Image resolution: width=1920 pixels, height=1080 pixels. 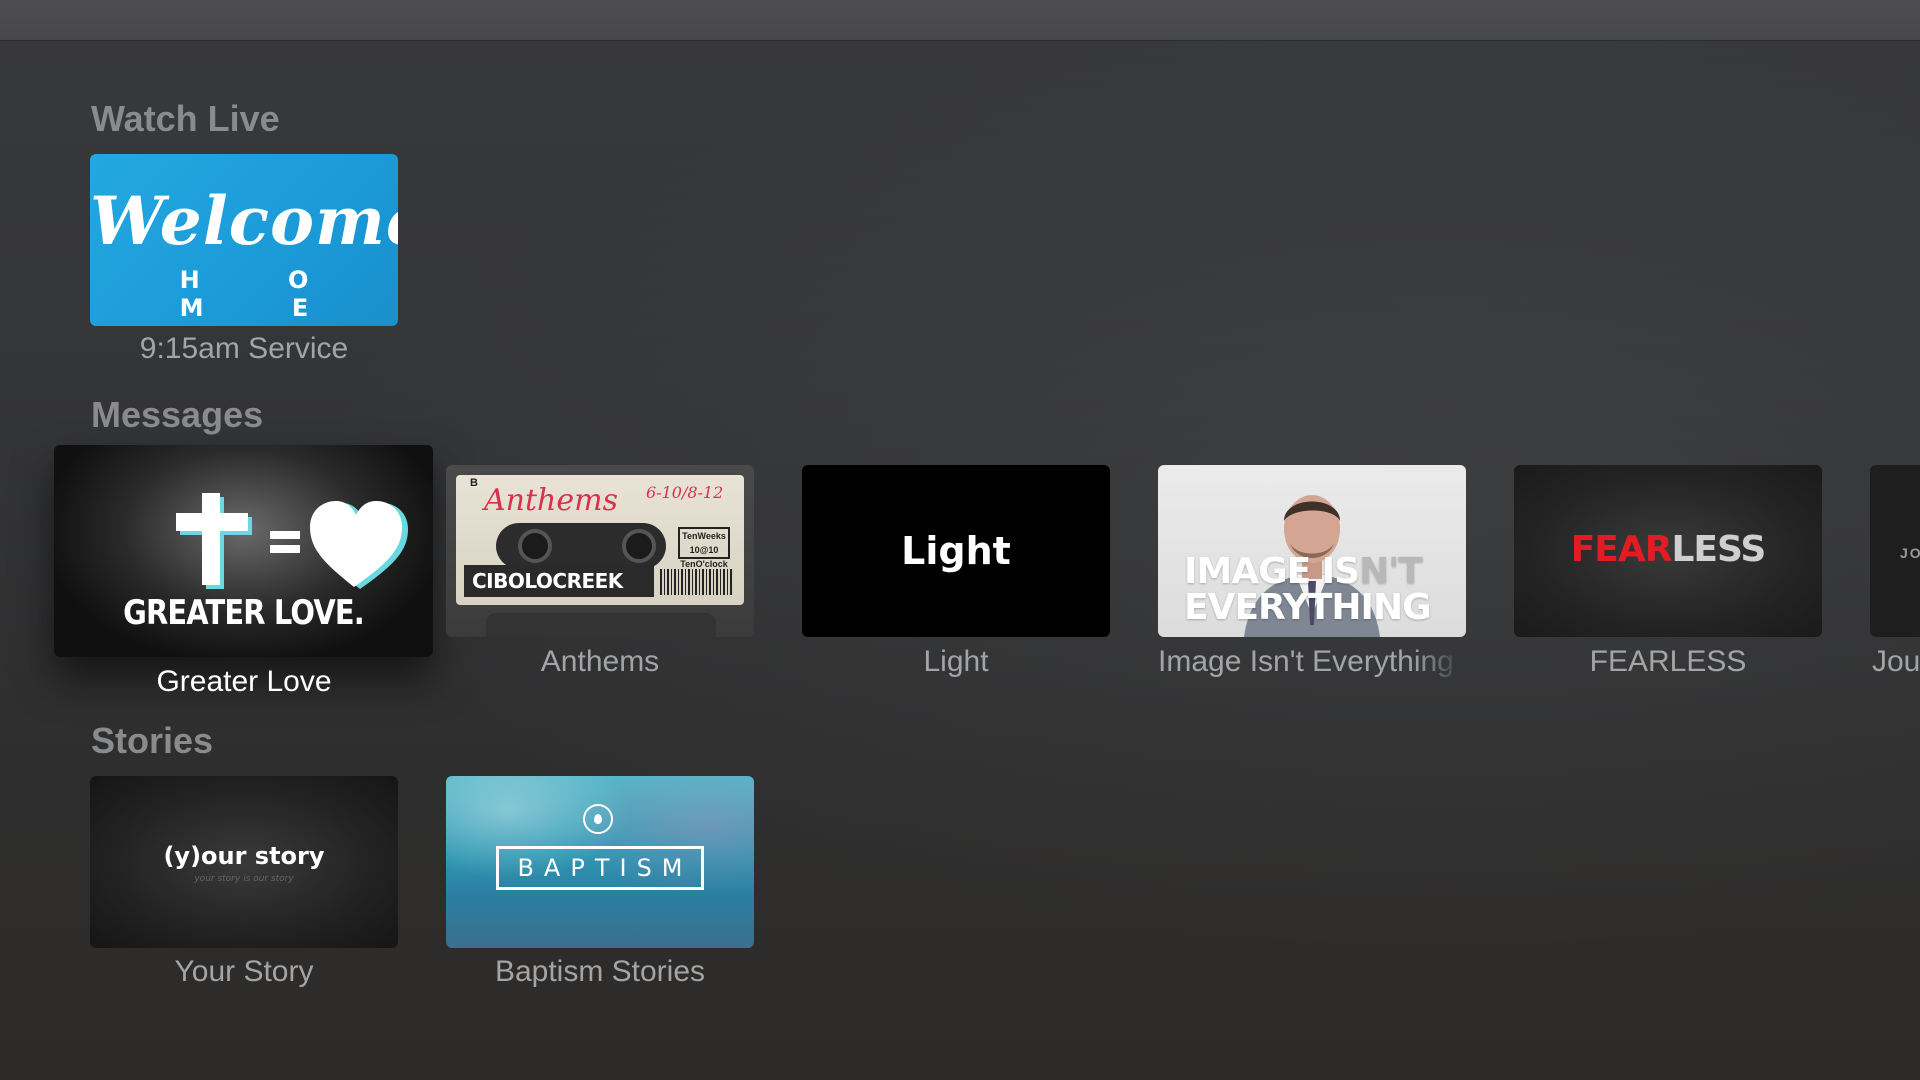 I want to click on welcome-art-script: Welcome, so click(x=244, y=221).